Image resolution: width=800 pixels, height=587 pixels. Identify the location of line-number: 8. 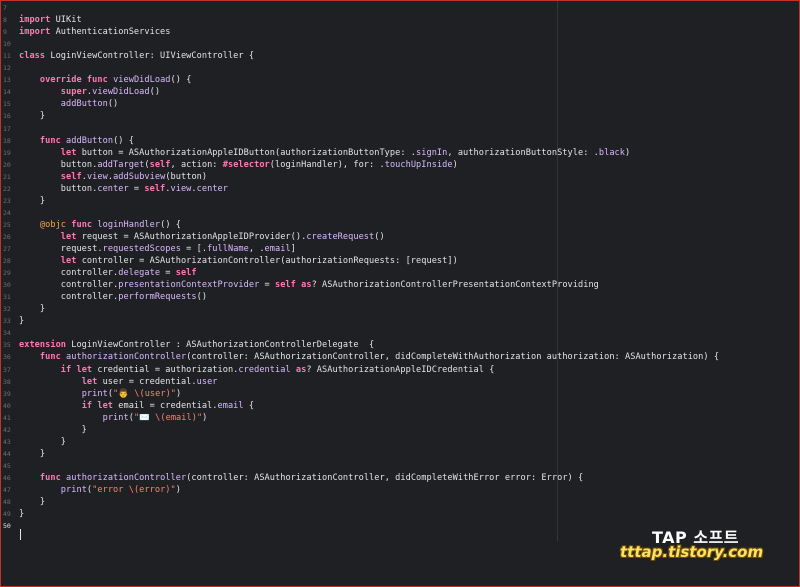
(5, 20).